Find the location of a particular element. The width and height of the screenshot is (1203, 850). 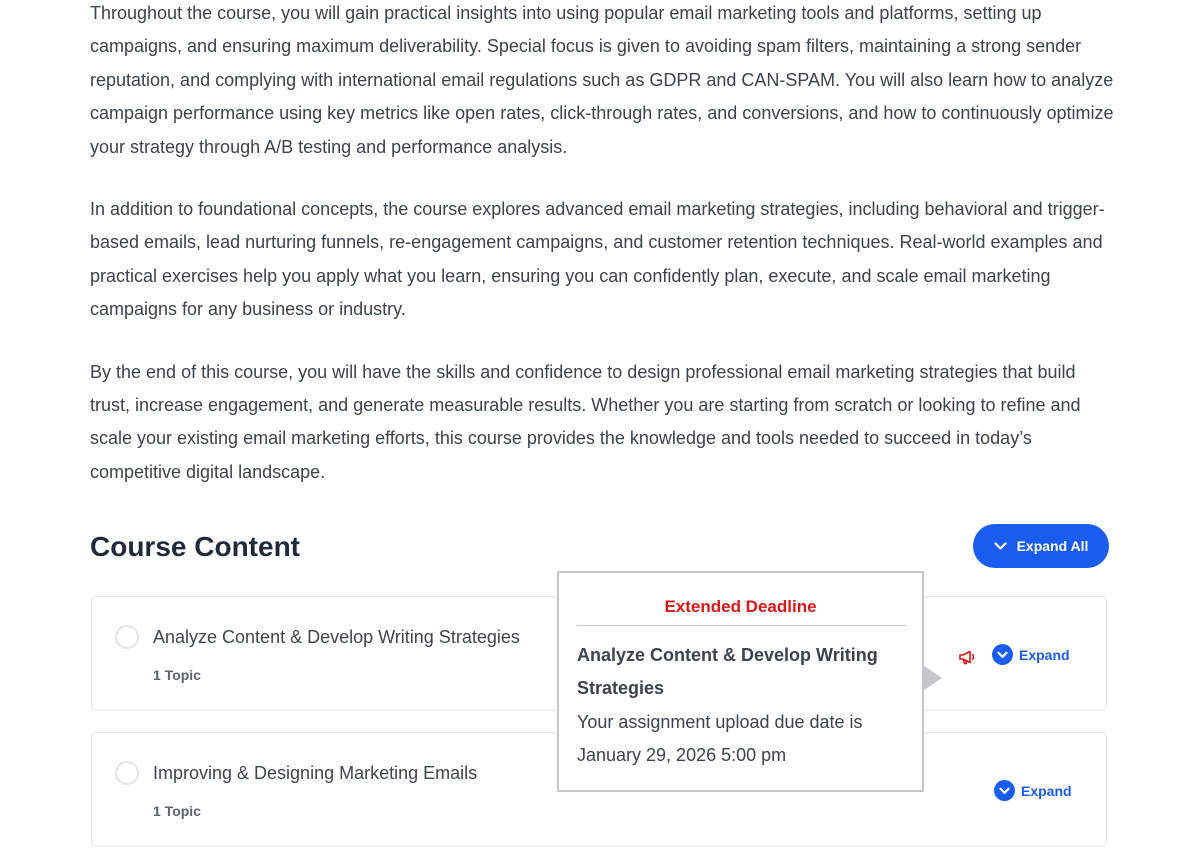

chevron-down-icon is located at coordinates (1000, 545).